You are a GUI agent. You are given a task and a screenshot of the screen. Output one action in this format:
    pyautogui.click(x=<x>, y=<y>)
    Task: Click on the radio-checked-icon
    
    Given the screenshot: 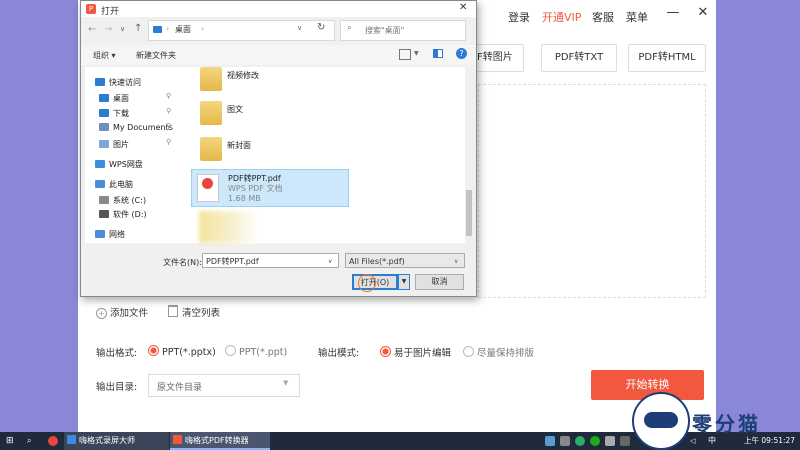 What is the action you would take?
    pyautogui.click(x=385, y=351)
    